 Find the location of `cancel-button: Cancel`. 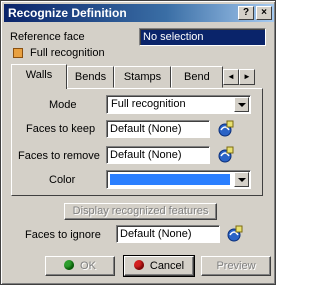

cancel-button: Cancel is located at coordinates (159, 266).